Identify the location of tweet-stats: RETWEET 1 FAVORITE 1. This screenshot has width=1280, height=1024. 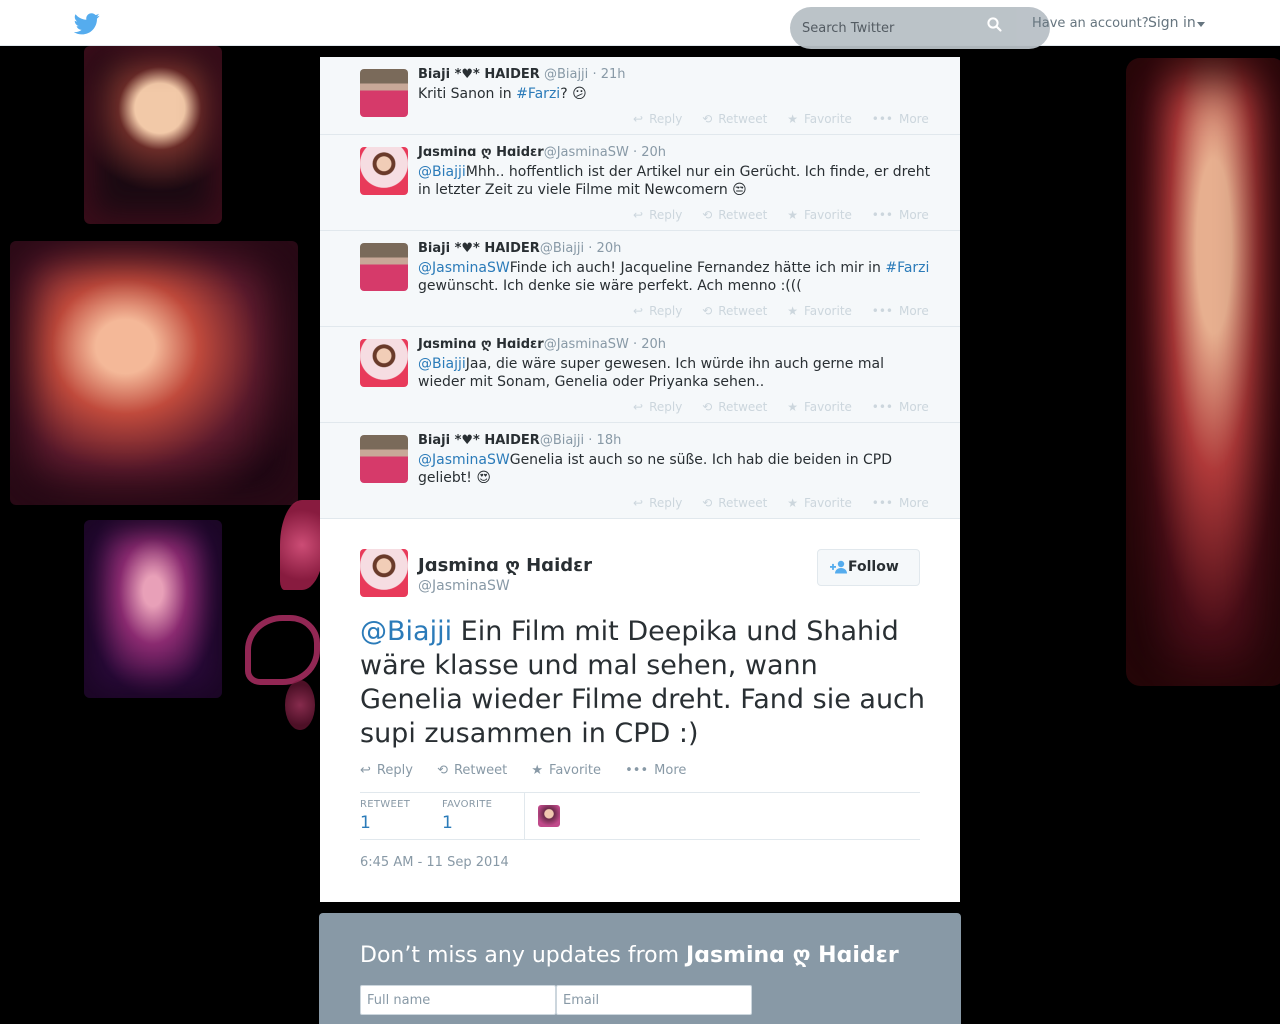
(640, 816).